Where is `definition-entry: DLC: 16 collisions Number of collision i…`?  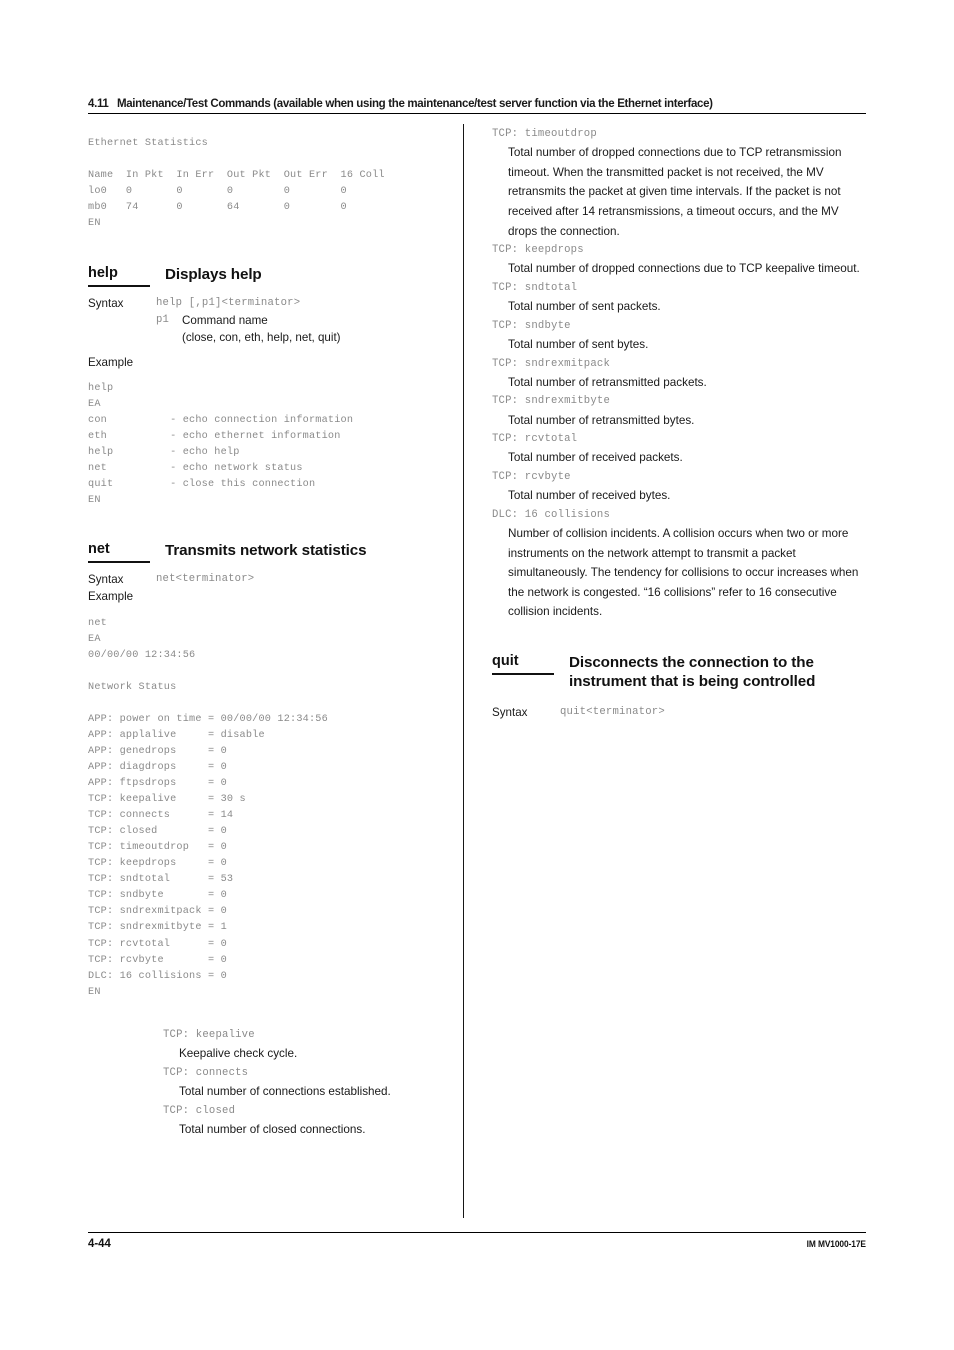 definition-entry: DLC: 16 collisions Number of collision i… is located at coordinates (679, 564).